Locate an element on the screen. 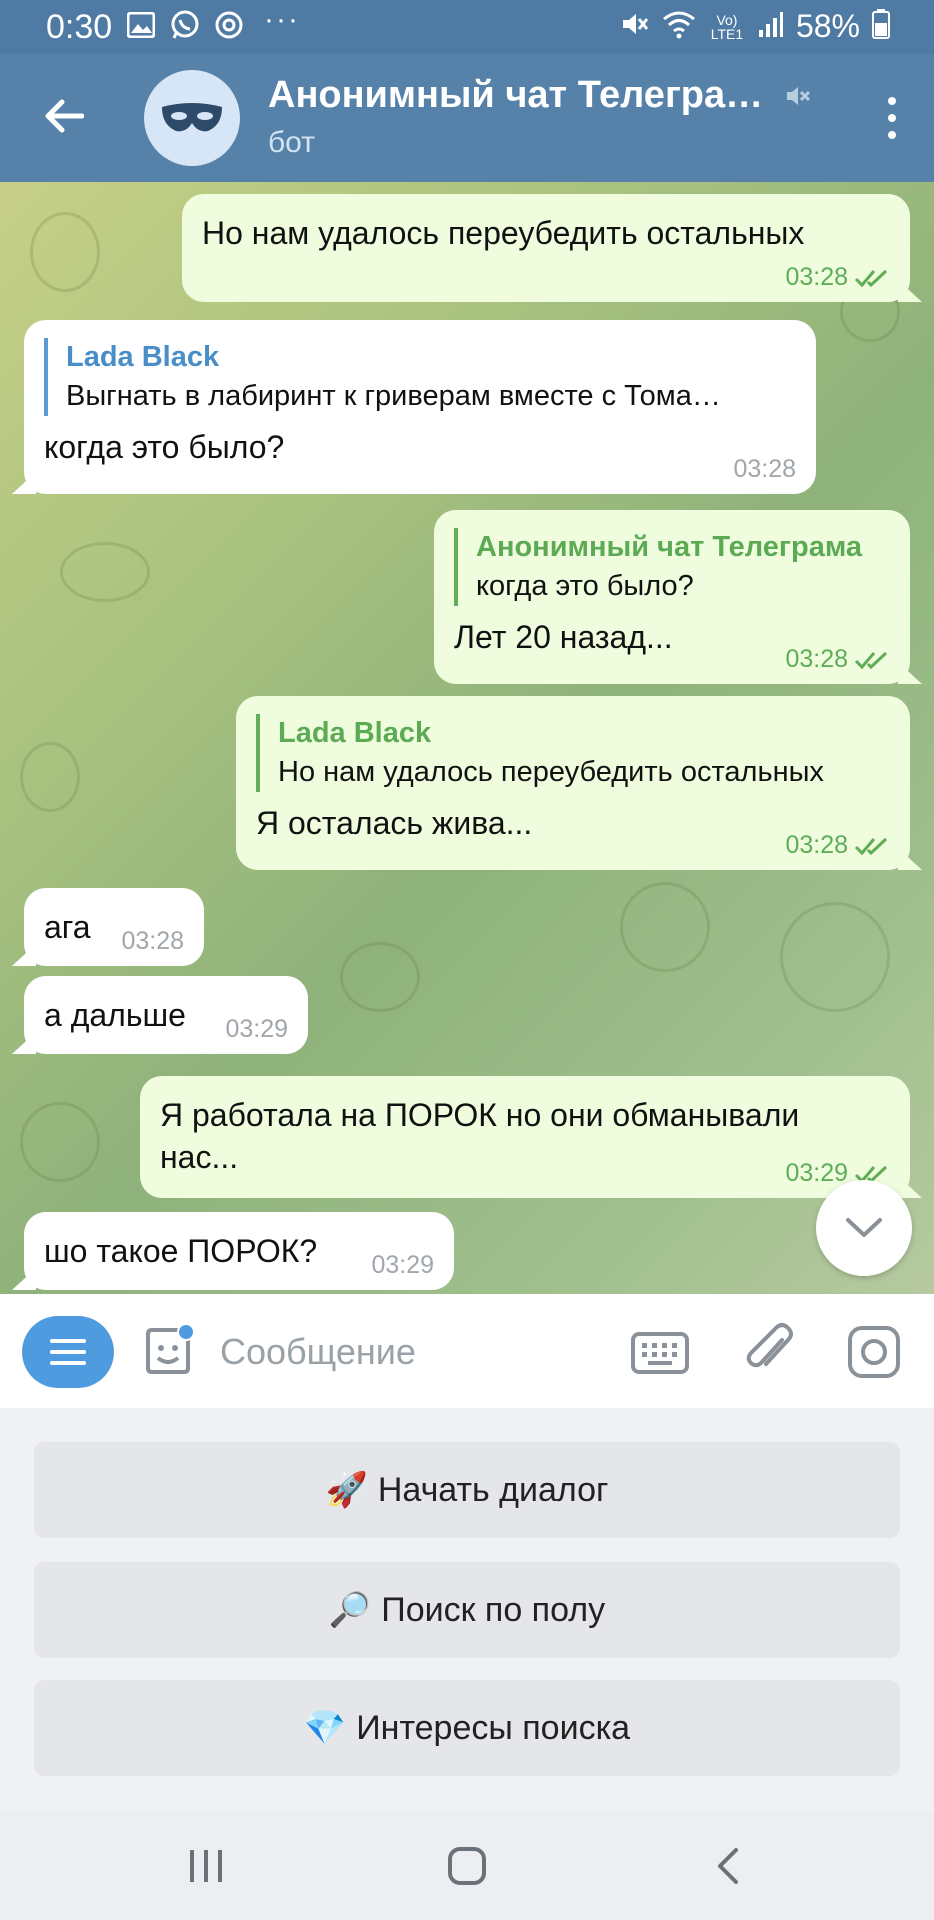 This screenshot has width=934, height=1920. camera-button is located at coordinates (874, 1352).